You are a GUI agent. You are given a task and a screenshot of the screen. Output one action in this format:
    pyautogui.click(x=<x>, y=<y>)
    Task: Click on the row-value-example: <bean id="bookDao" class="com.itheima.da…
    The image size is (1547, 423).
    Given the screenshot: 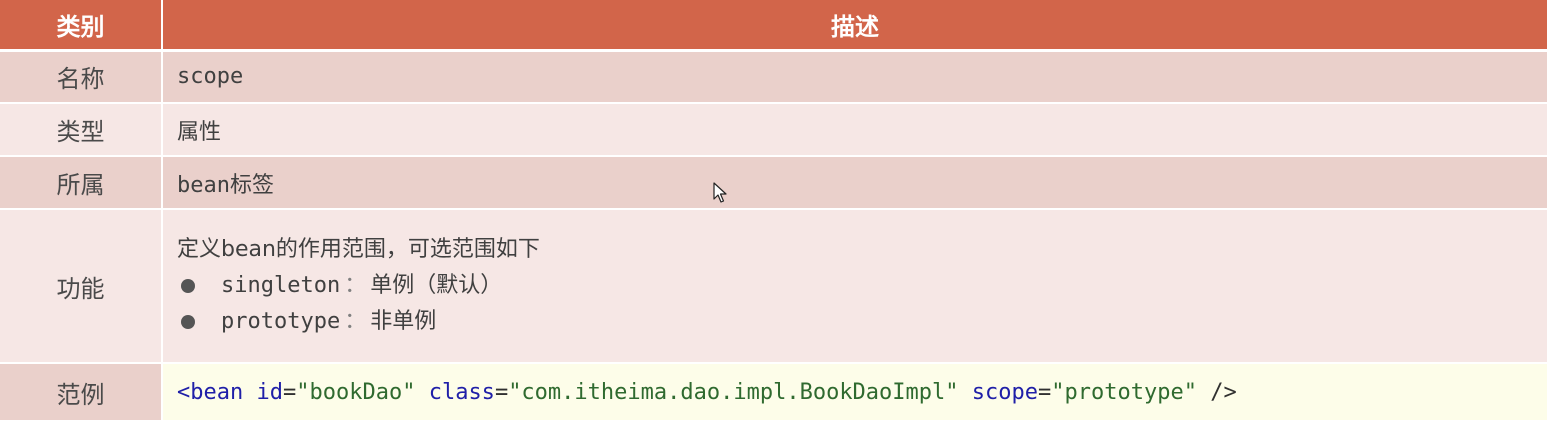 What is the action you would take?
    pyautogui.click(x=854, y=392)
    